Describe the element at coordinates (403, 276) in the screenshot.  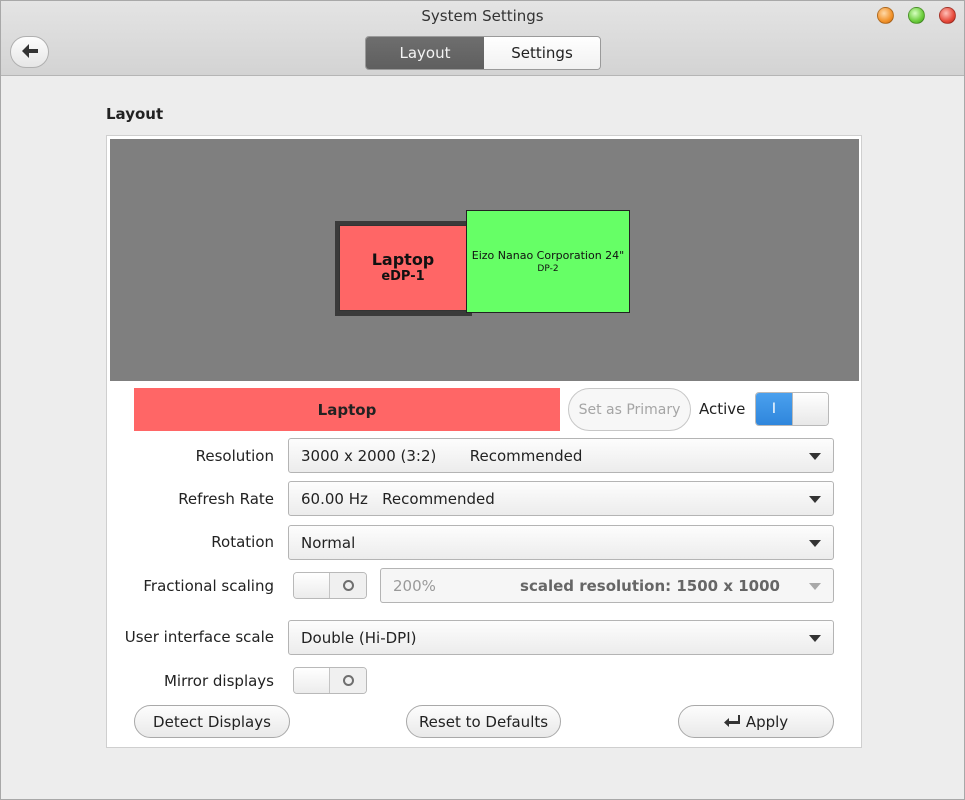
I see `monitor-port: eDP-1` at that location.